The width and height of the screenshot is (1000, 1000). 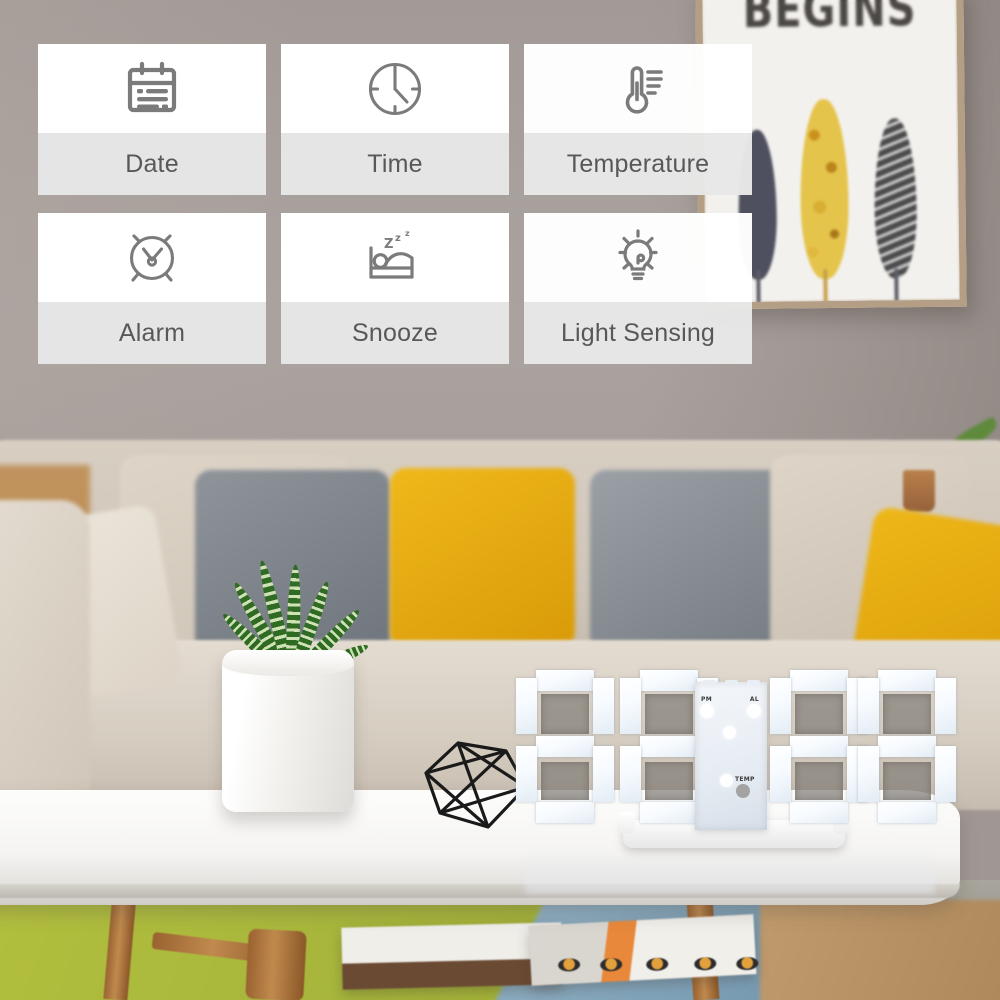 What do you see at coordinates (395, 257) in the screenshot?
I see `sleeping-person-bed-icon: Z z z` at bounding box center [395, 257].